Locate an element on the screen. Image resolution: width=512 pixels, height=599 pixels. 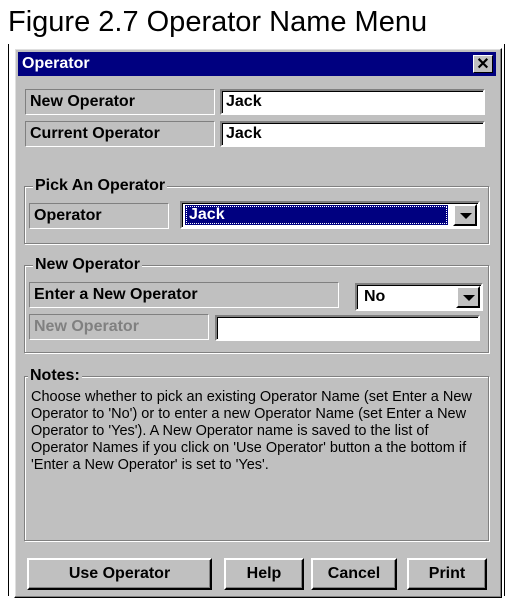
new-operator-label: New Operator is located at coordinates (120, 102).